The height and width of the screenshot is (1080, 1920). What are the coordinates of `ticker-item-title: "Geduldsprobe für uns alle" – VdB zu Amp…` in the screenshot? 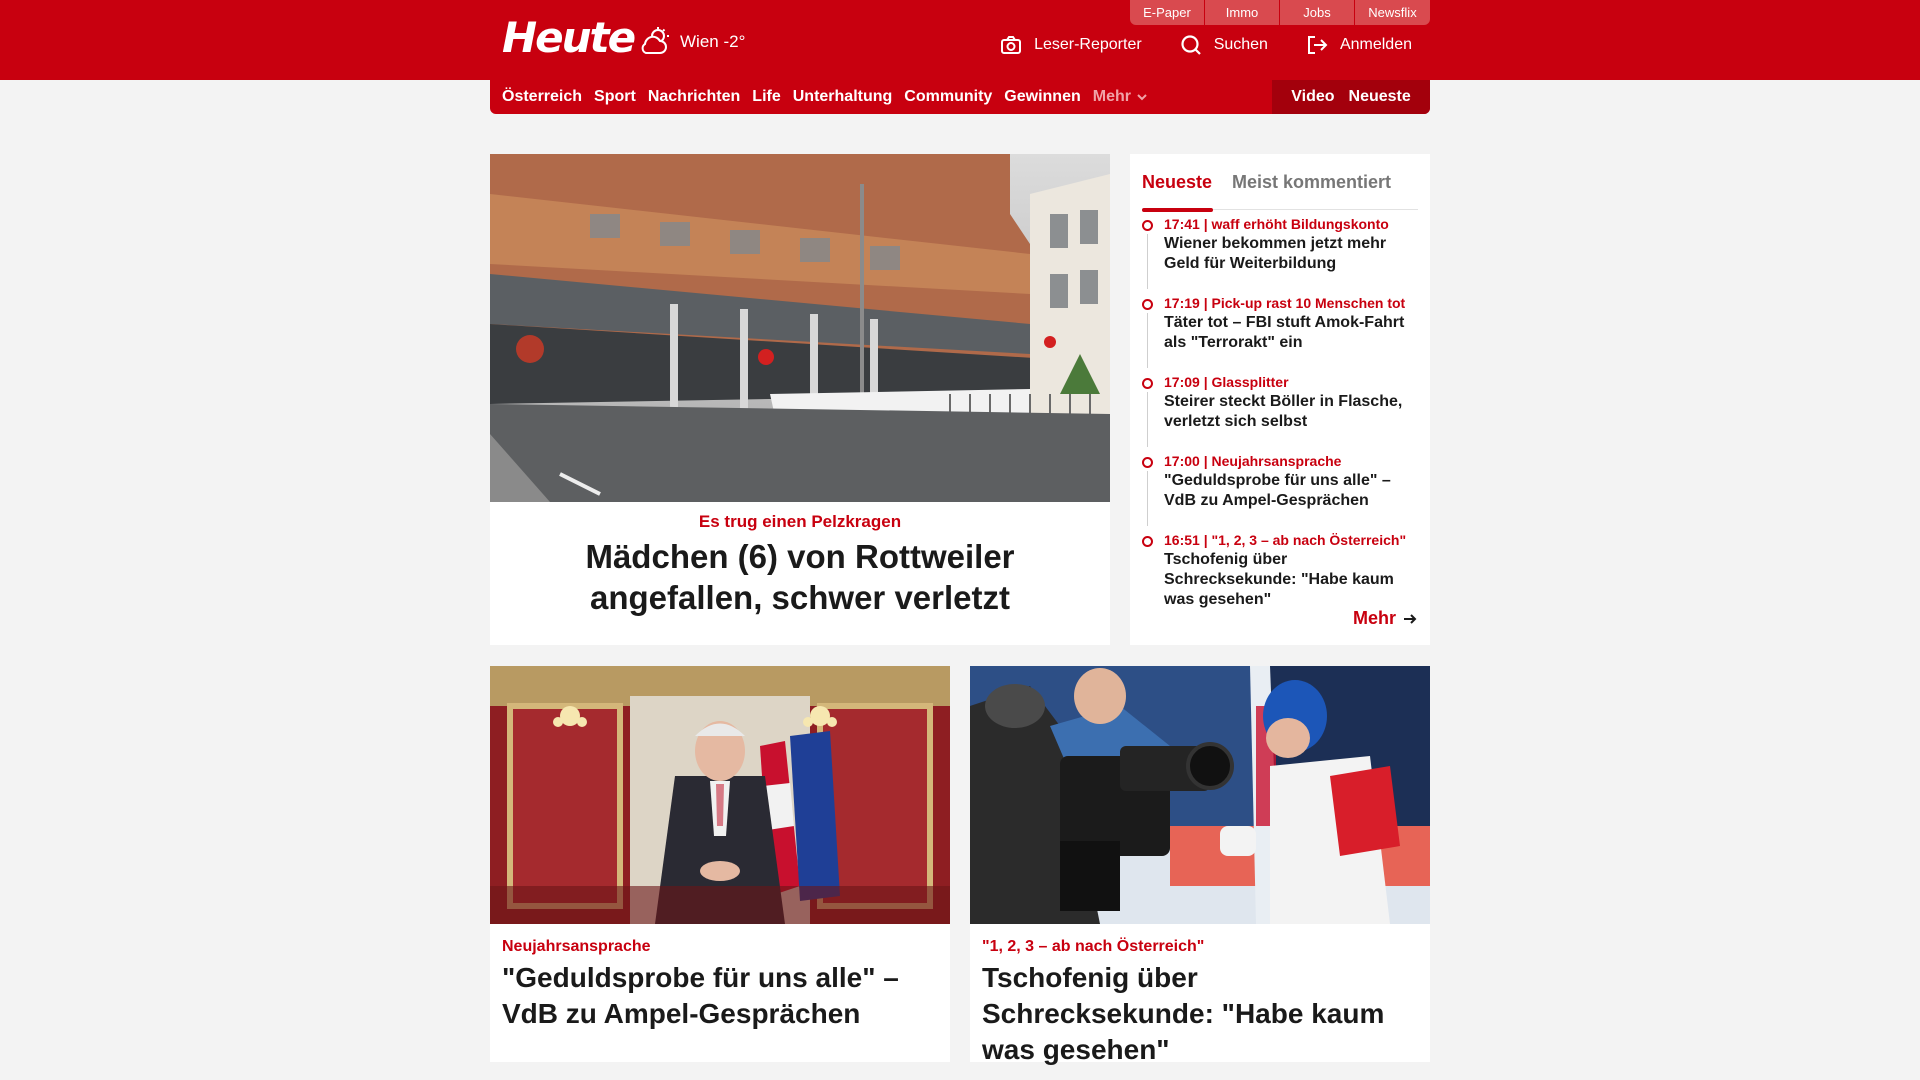 It's located at (1292, 491).